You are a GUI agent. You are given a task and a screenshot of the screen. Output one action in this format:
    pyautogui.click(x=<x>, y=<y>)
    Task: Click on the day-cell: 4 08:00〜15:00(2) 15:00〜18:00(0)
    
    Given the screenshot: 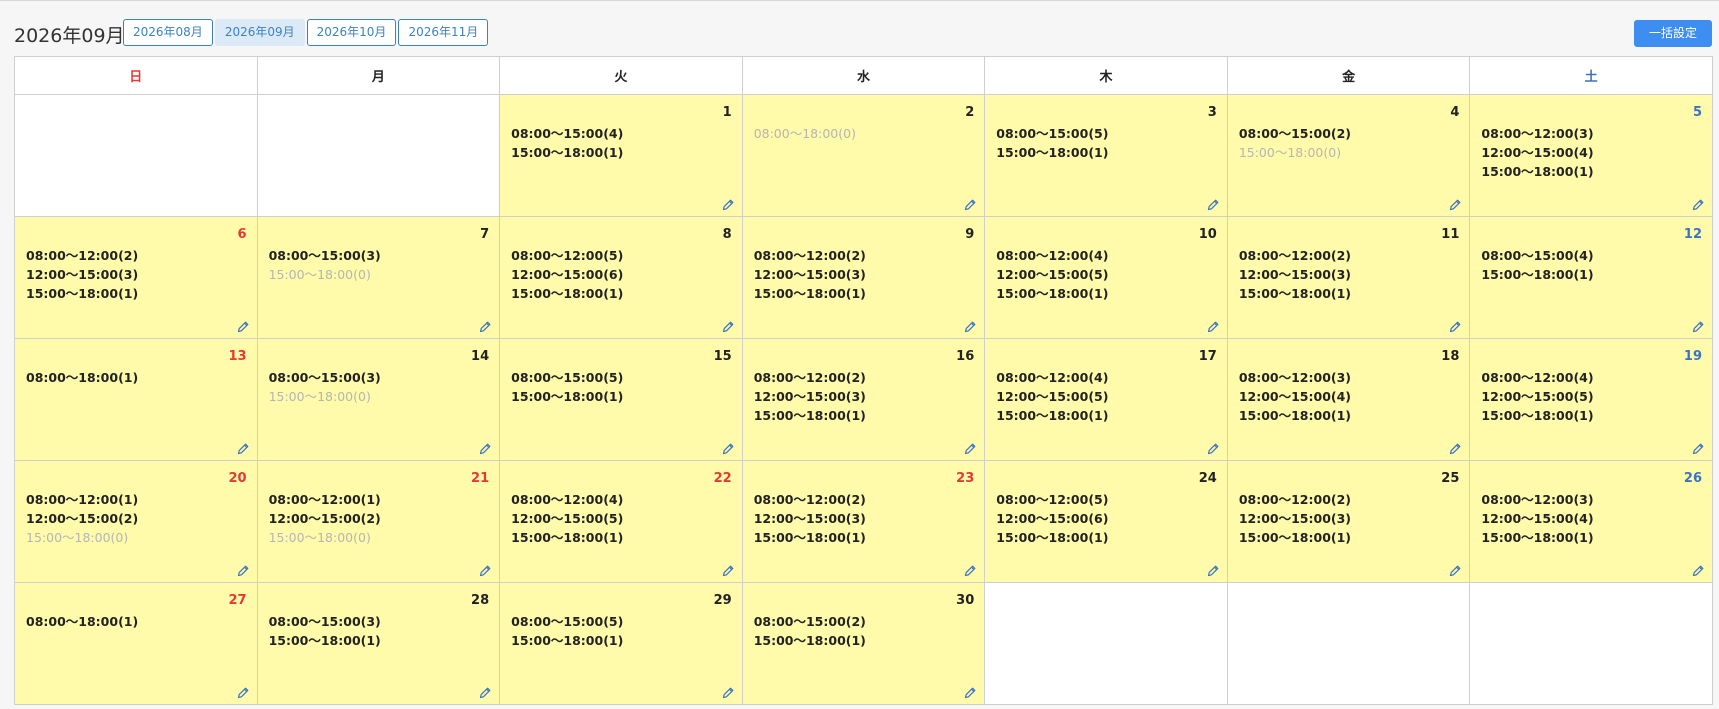 What is the action you would take?
    pyautogui.click(x=1348, y=155)
    